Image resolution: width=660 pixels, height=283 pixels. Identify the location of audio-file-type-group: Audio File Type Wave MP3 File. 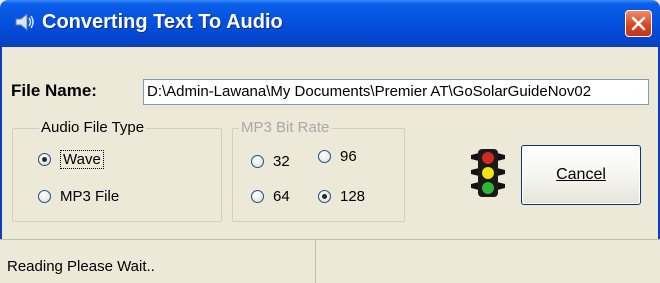
(117, 170).